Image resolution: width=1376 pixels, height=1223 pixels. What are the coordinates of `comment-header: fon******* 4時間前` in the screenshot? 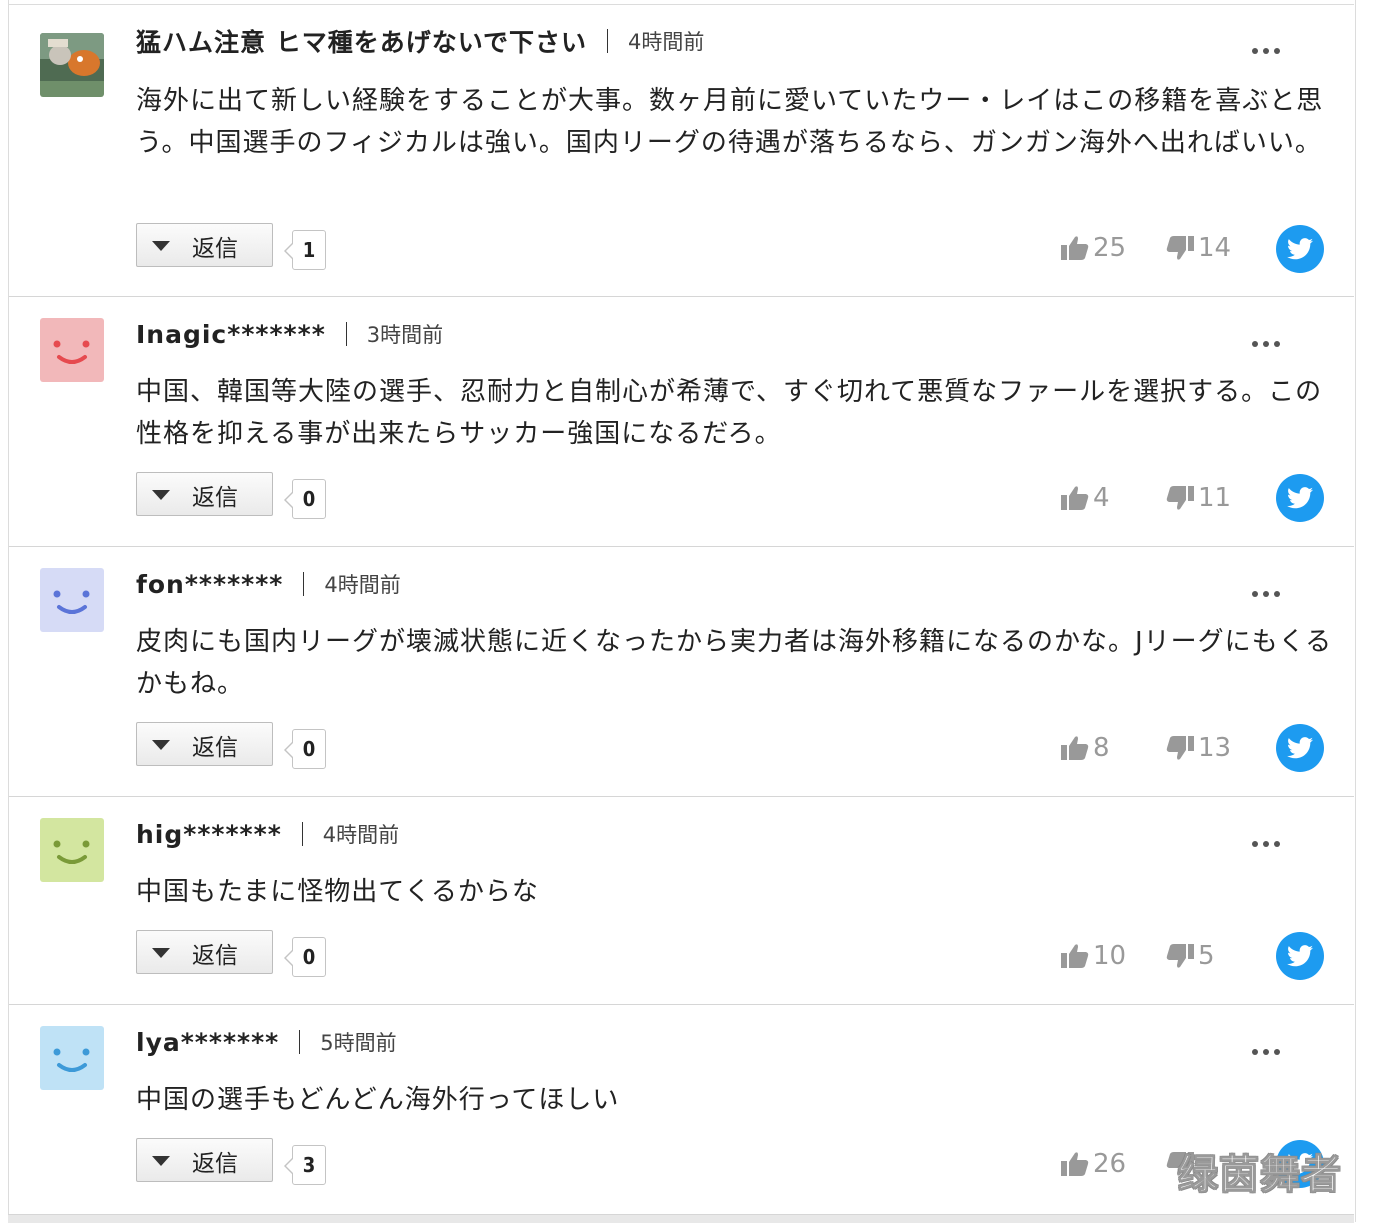 It's located at (268, 584).